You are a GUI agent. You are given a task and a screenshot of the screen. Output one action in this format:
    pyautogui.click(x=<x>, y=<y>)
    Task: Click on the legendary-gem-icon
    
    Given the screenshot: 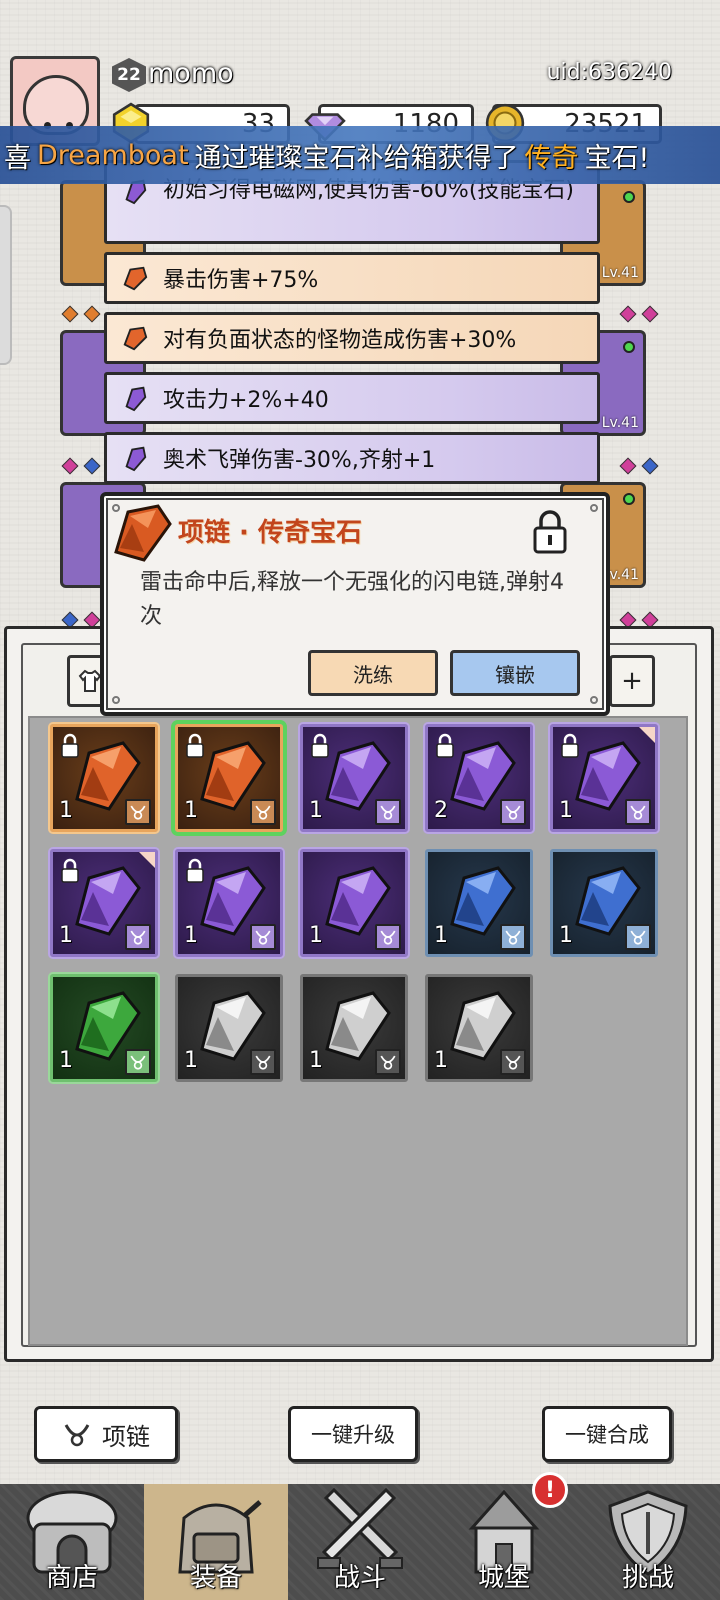 What is the action you would take?
    pyautogui.click(x=143, y=533)
    